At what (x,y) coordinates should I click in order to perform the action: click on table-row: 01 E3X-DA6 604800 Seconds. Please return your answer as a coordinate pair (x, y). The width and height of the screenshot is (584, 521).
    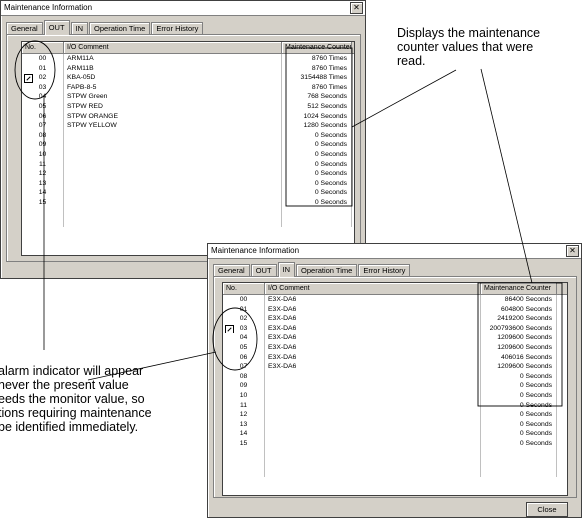
    Looking at the image, I should click on (395, 309).